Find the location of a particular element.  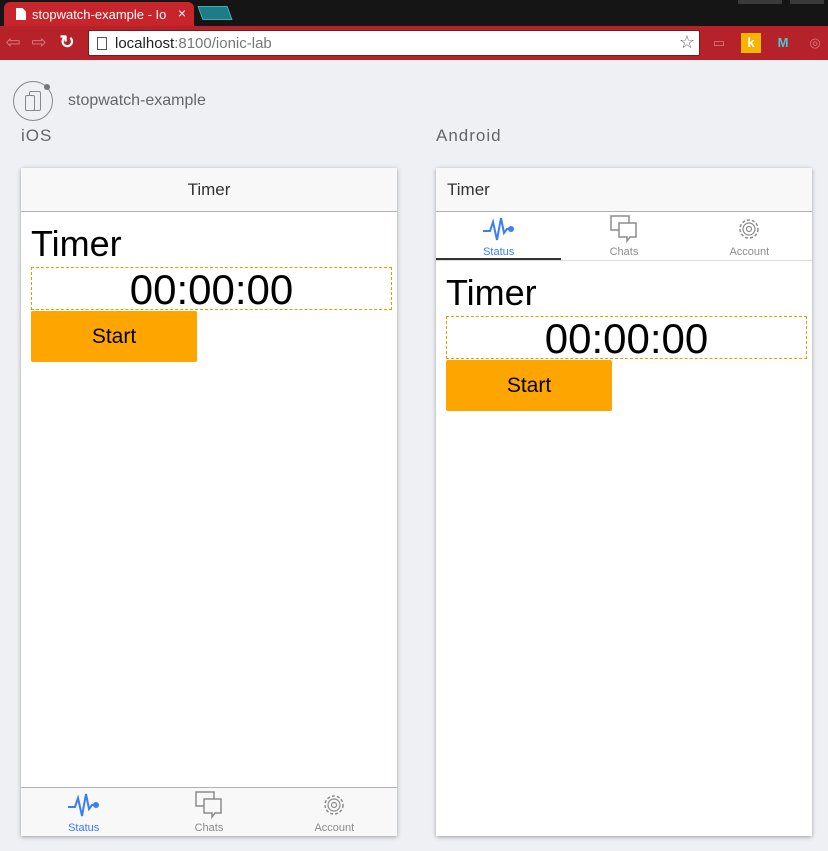

reload-icon: ↻ is located at coordinates (67, 42).